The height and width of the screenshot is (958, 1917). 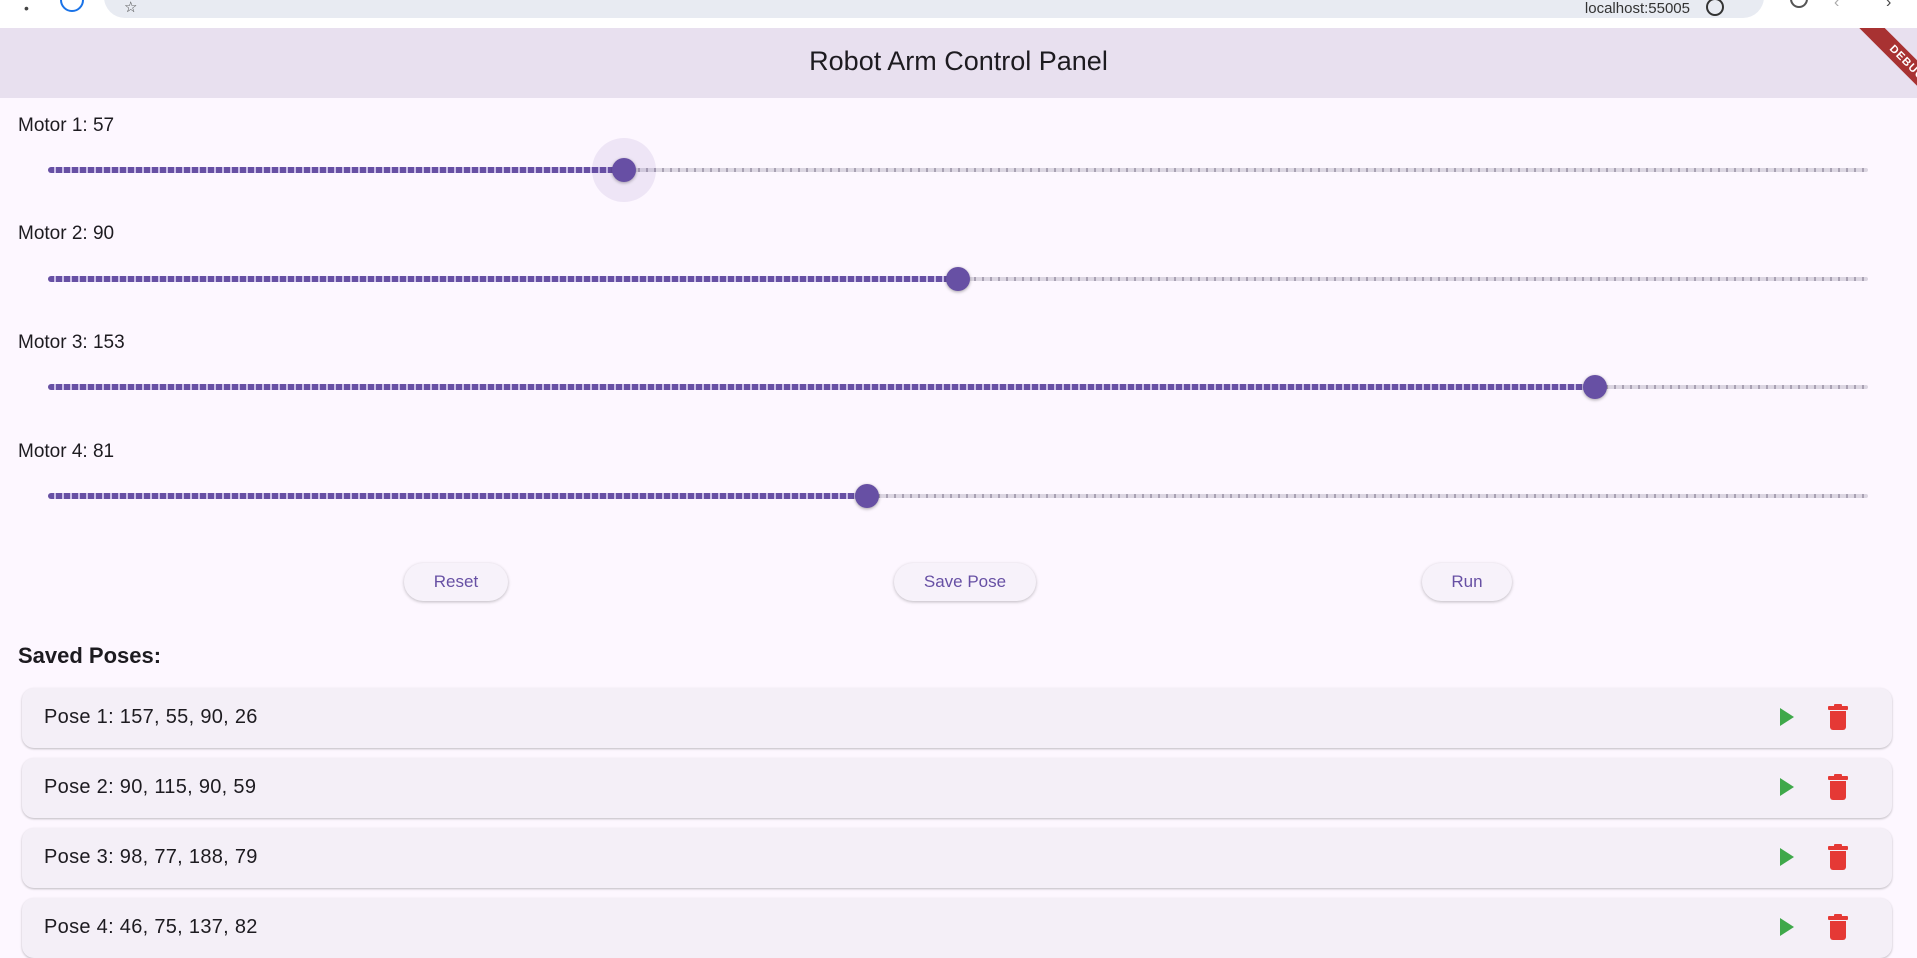 What do you see at coordinates (150, 787) in the screenshot?
I see `pose-label: Pose 2: 90, 115, 90, 59` at bounding box center [150, 787].